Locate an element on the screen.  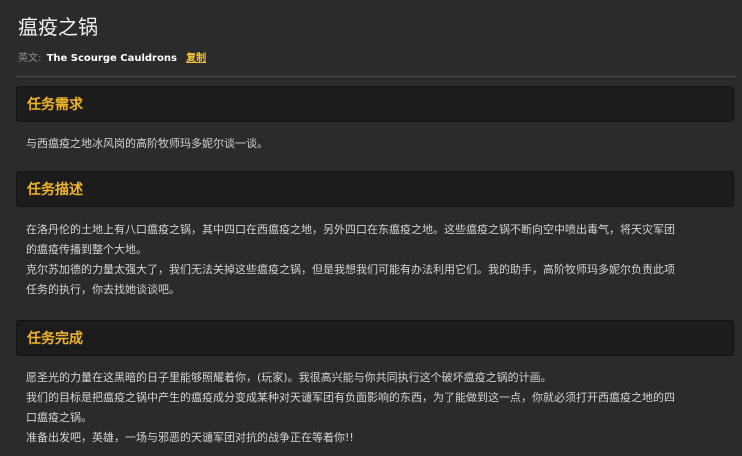
text-line: 的瘟疫传播到整个大地。 is located at coordinates (86, 249).